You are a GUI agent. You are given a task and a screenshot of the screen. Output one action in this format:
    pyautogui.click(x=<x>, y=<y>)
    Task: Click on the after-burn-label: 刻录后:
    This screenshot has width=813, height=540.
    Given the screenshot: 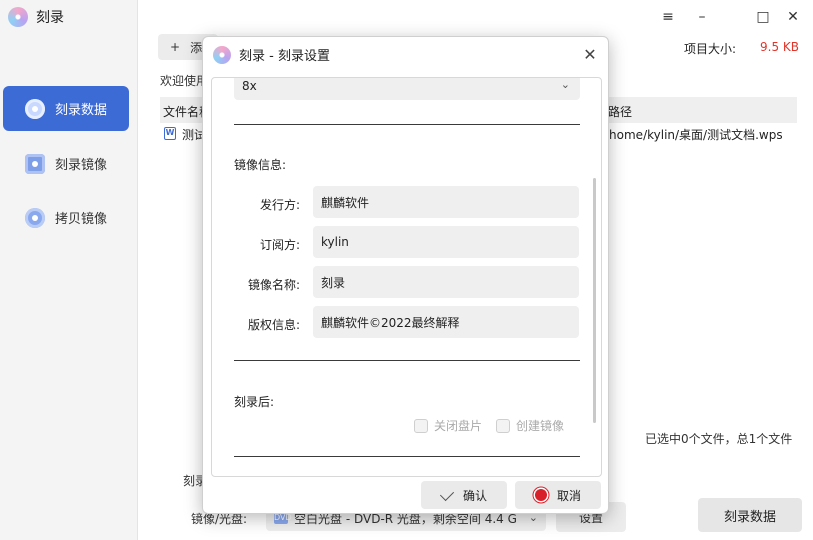 What is the action you would take?
    pyautogui.click(x=254, y=402)
    